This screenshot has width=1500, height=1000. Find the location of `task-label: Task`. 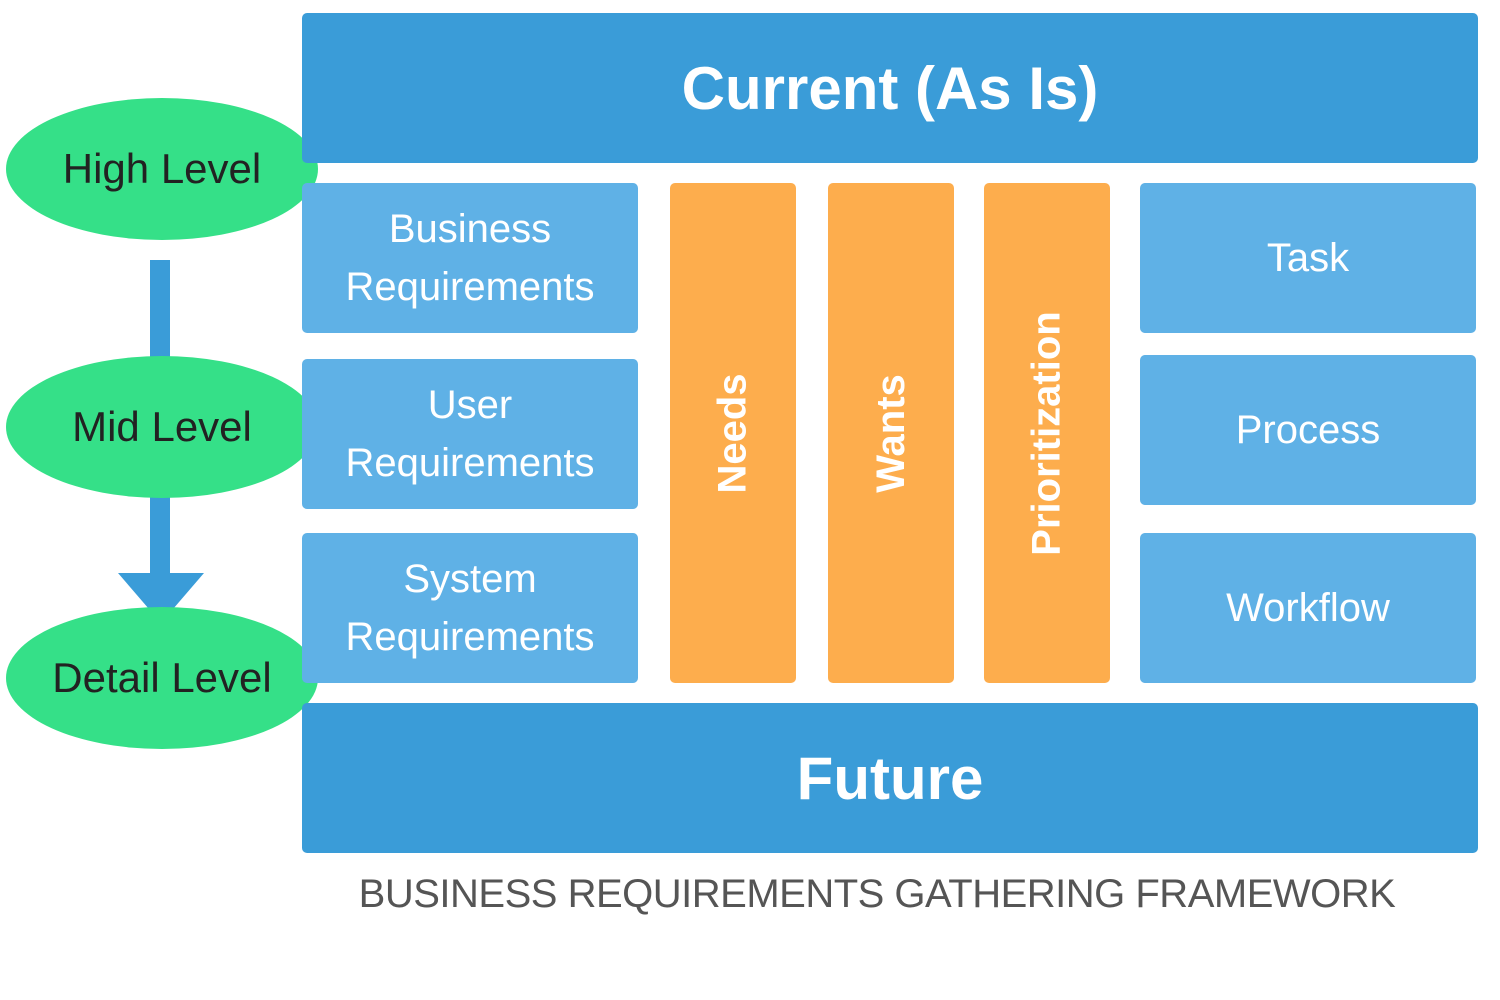

task-label: Task is located at coordinates (1308, 258).